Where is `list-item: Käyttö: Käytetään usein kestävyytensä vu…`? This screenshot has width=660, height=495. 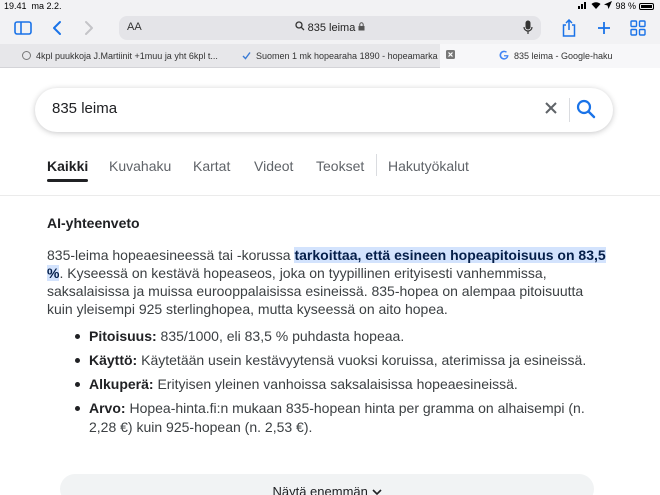 list-item: Käyttö: Käytetään usein kestävyytensä vu… is located at coordinates (340, 360).